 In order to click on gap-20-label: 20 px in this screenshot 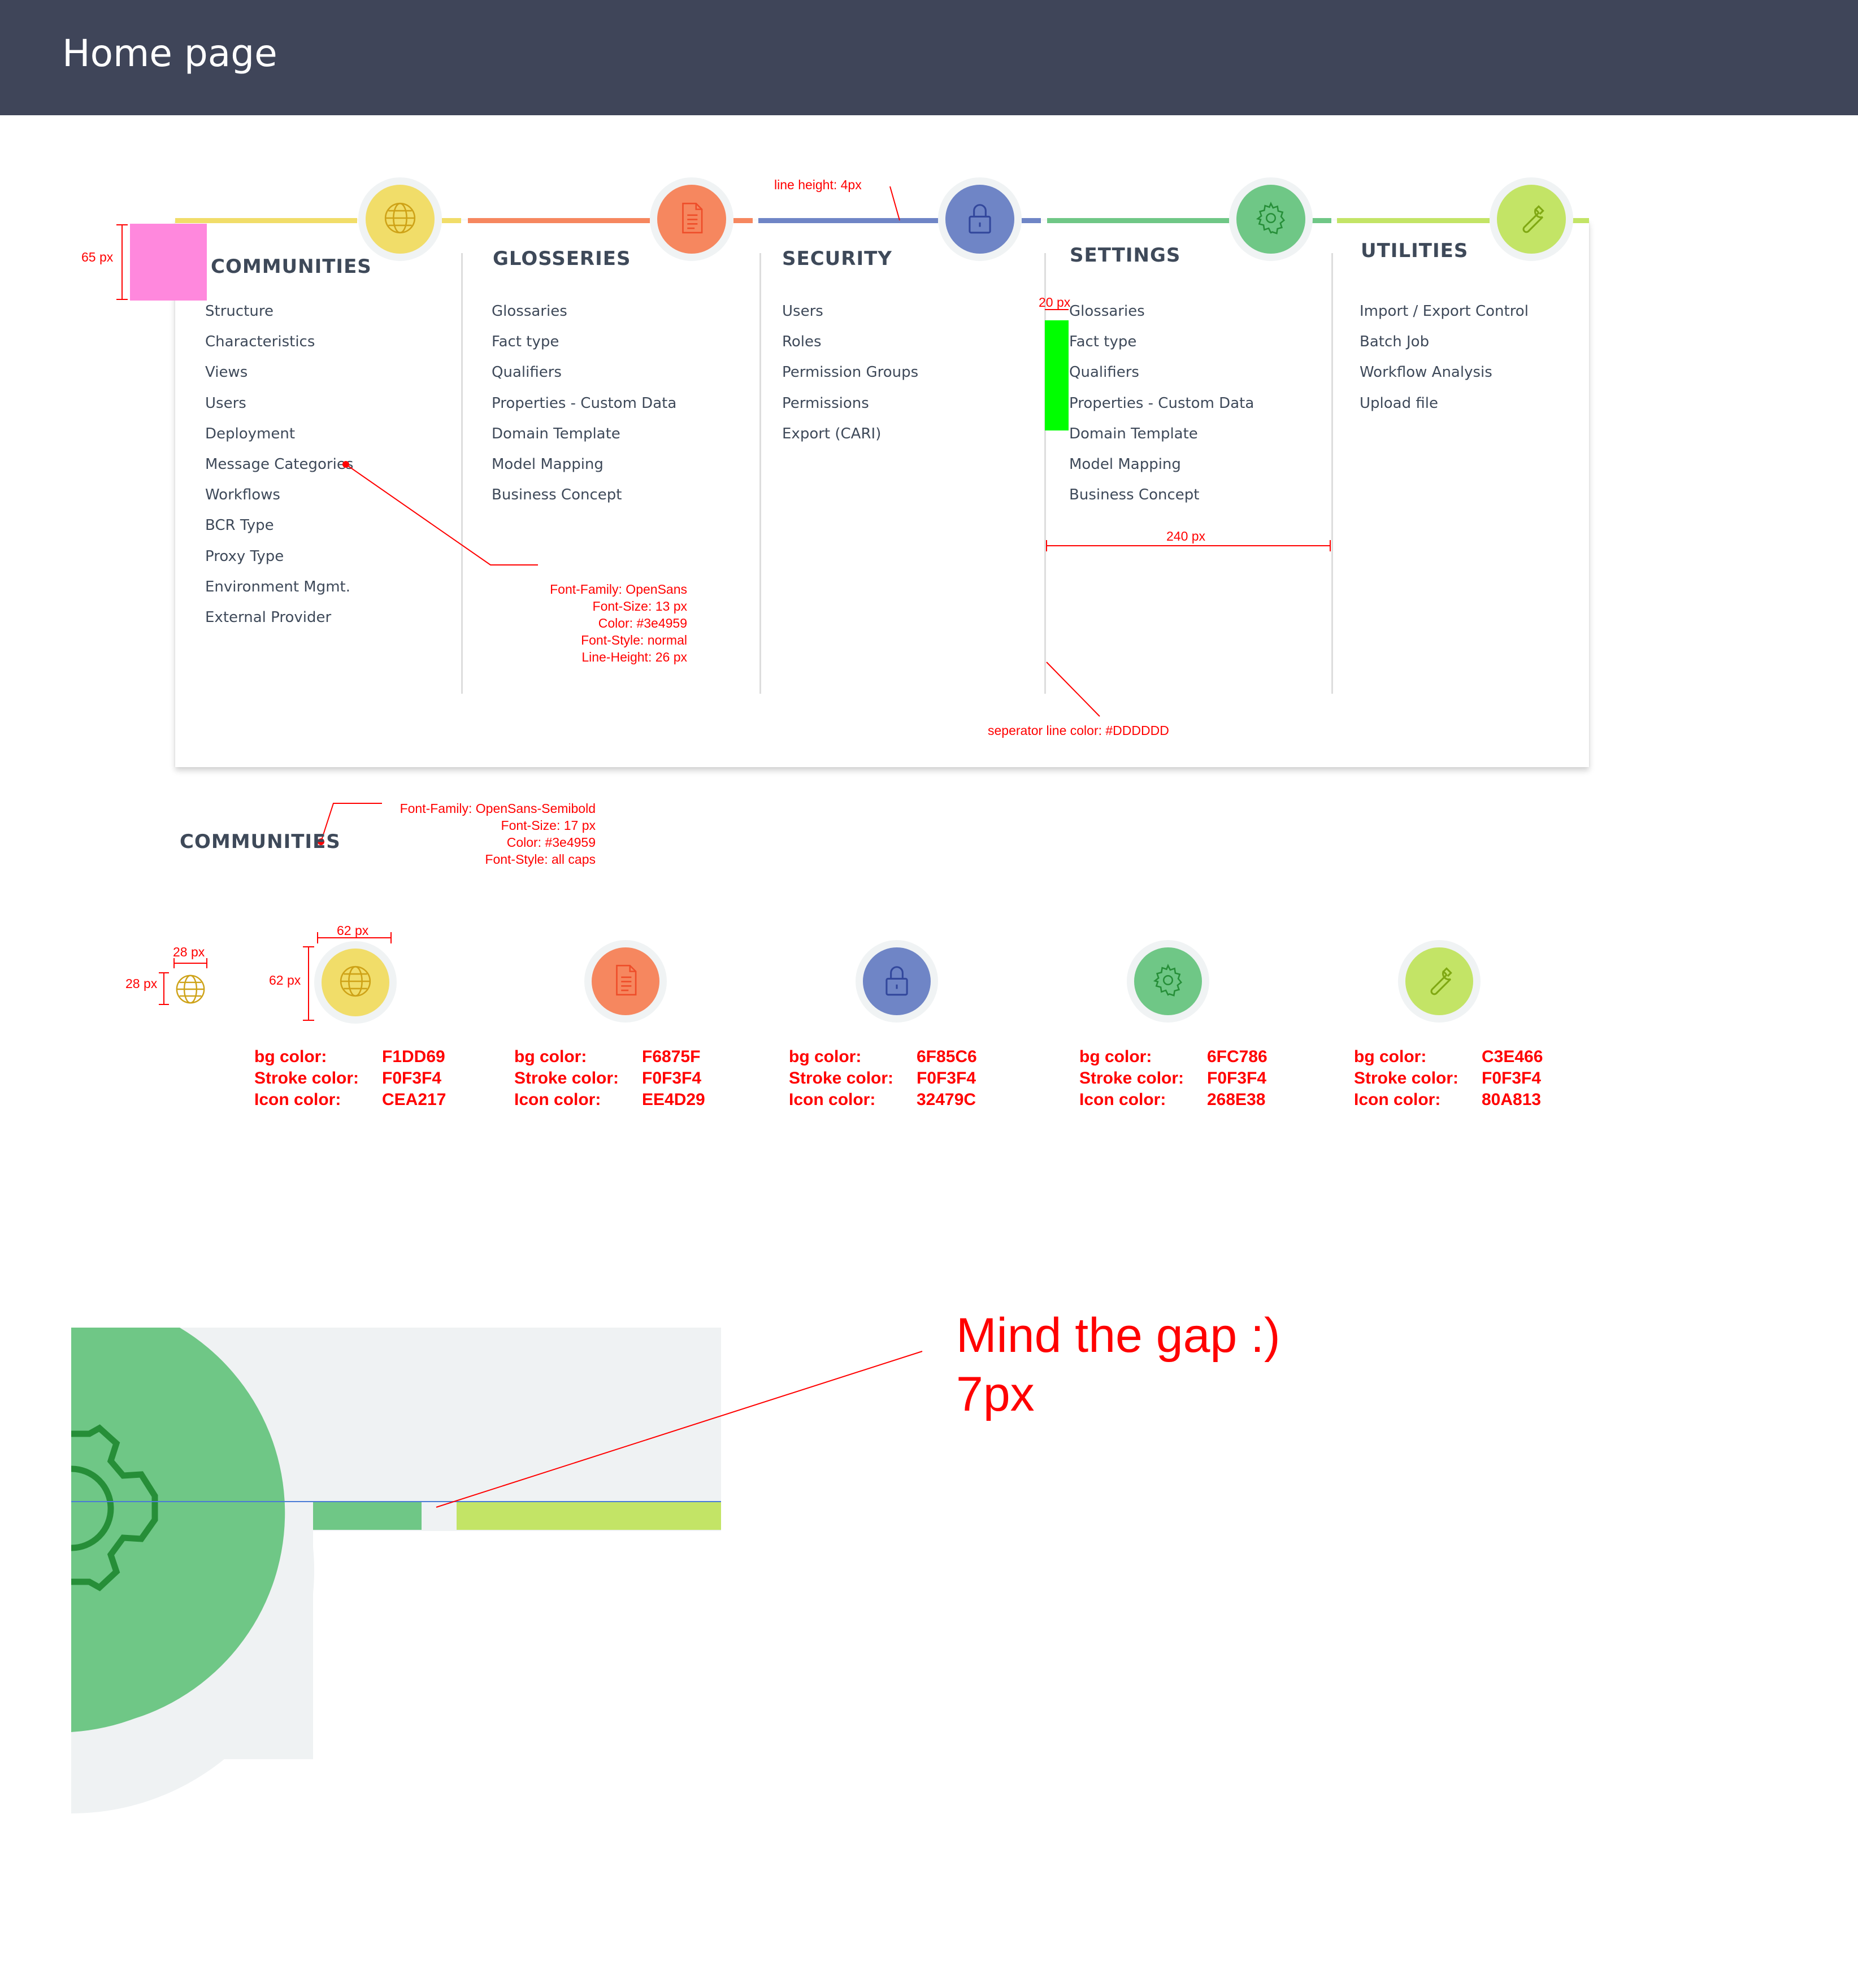, I will do `click(1055, 302)`.